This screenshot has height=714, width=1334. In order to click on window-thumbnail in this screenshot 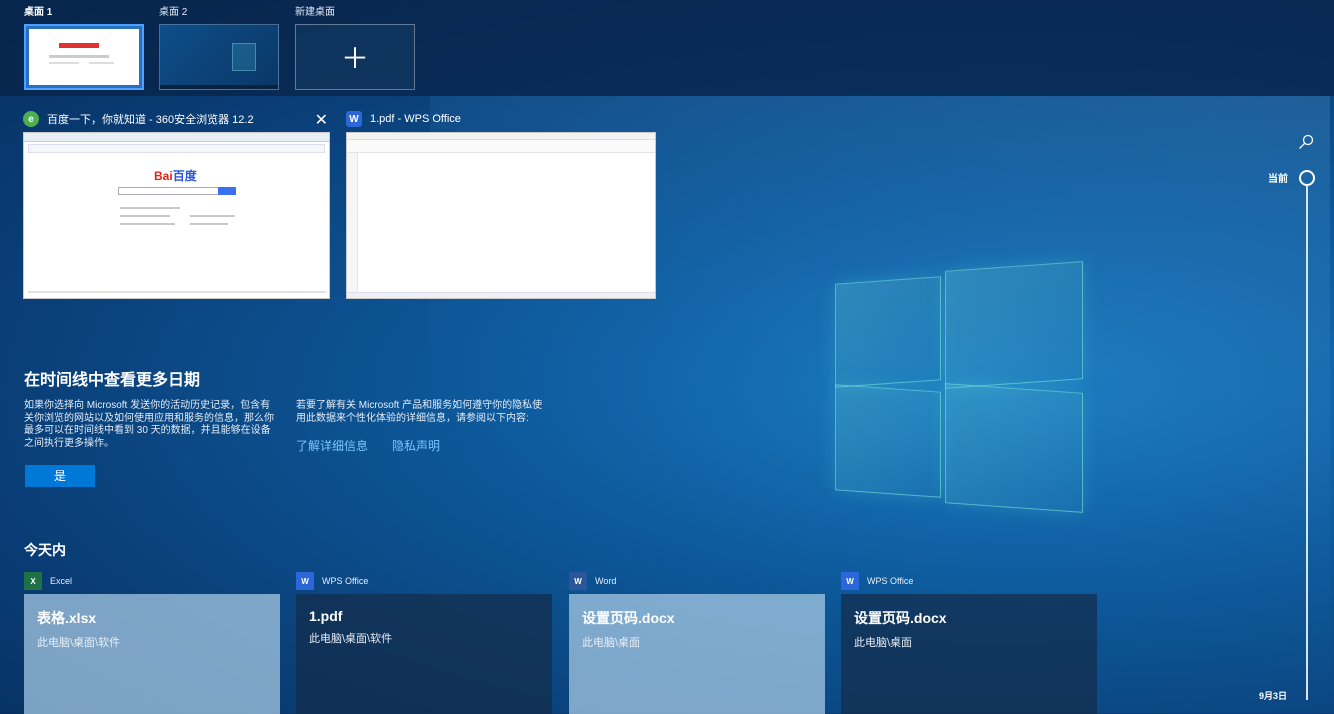, I will do `click(501, 215)`.